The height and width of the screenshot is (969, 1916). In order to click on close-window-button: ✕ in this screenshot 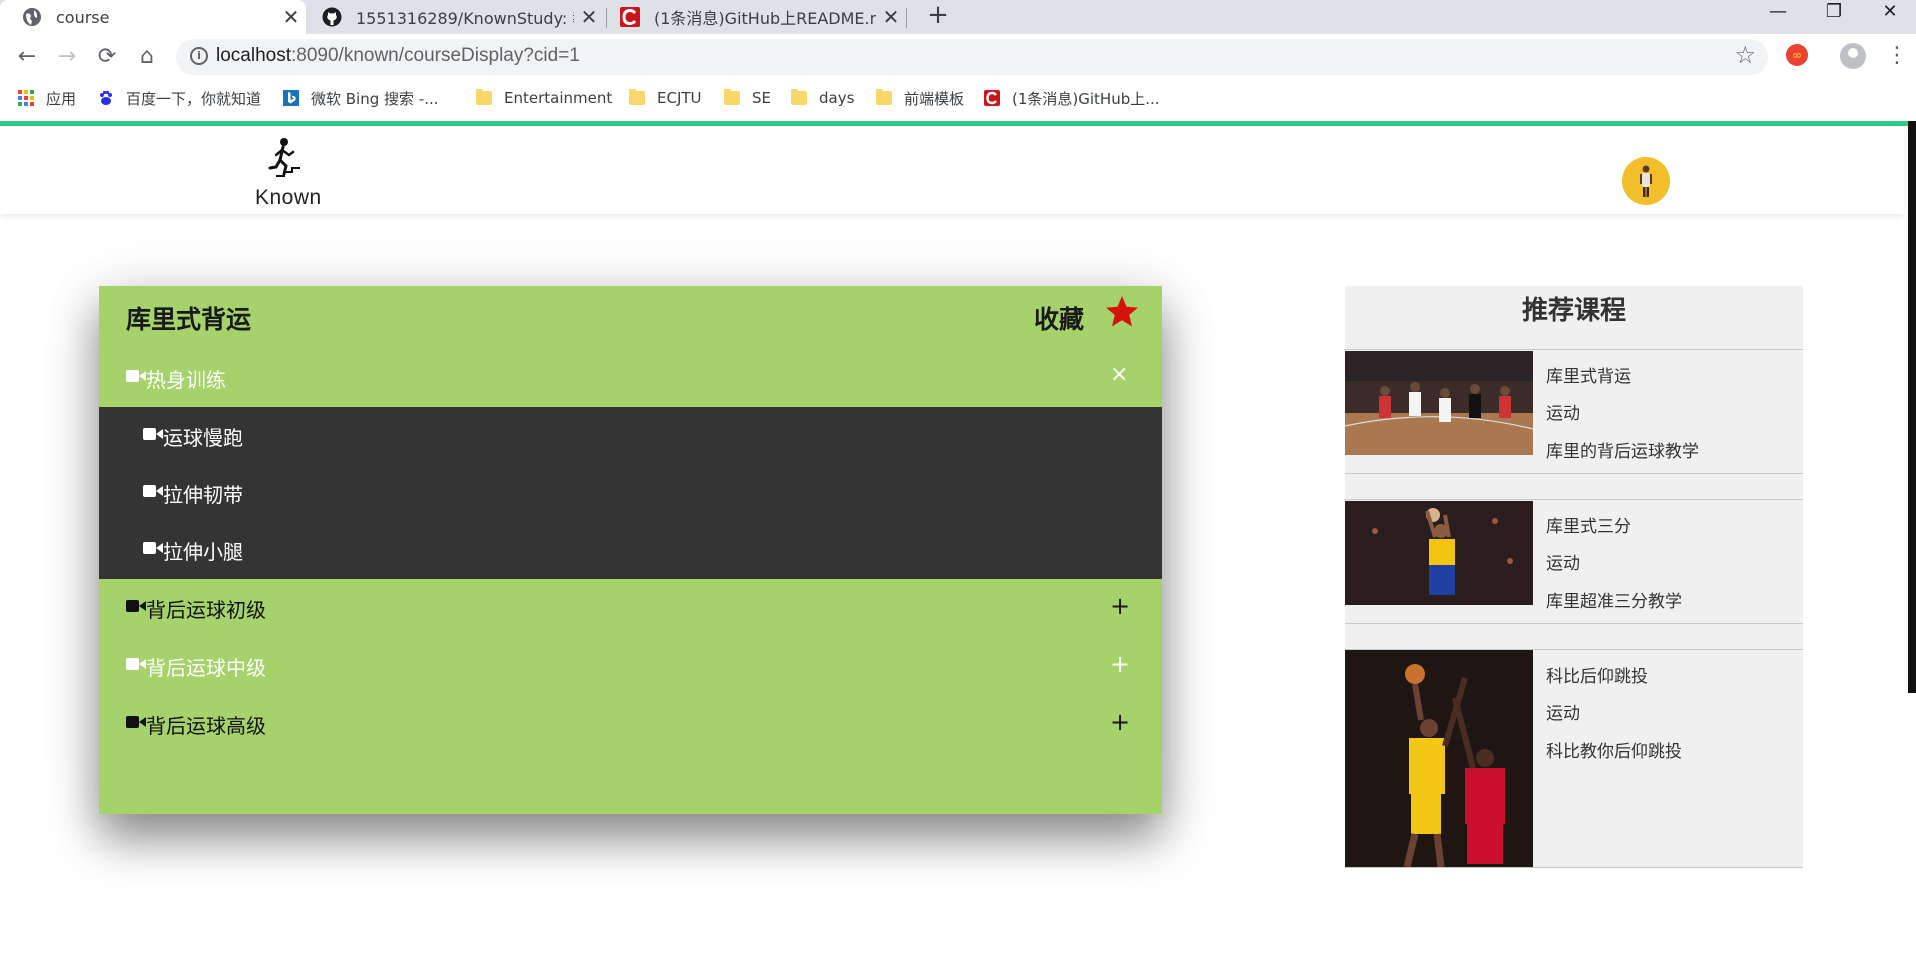, I will do `click(1889, 14)`.